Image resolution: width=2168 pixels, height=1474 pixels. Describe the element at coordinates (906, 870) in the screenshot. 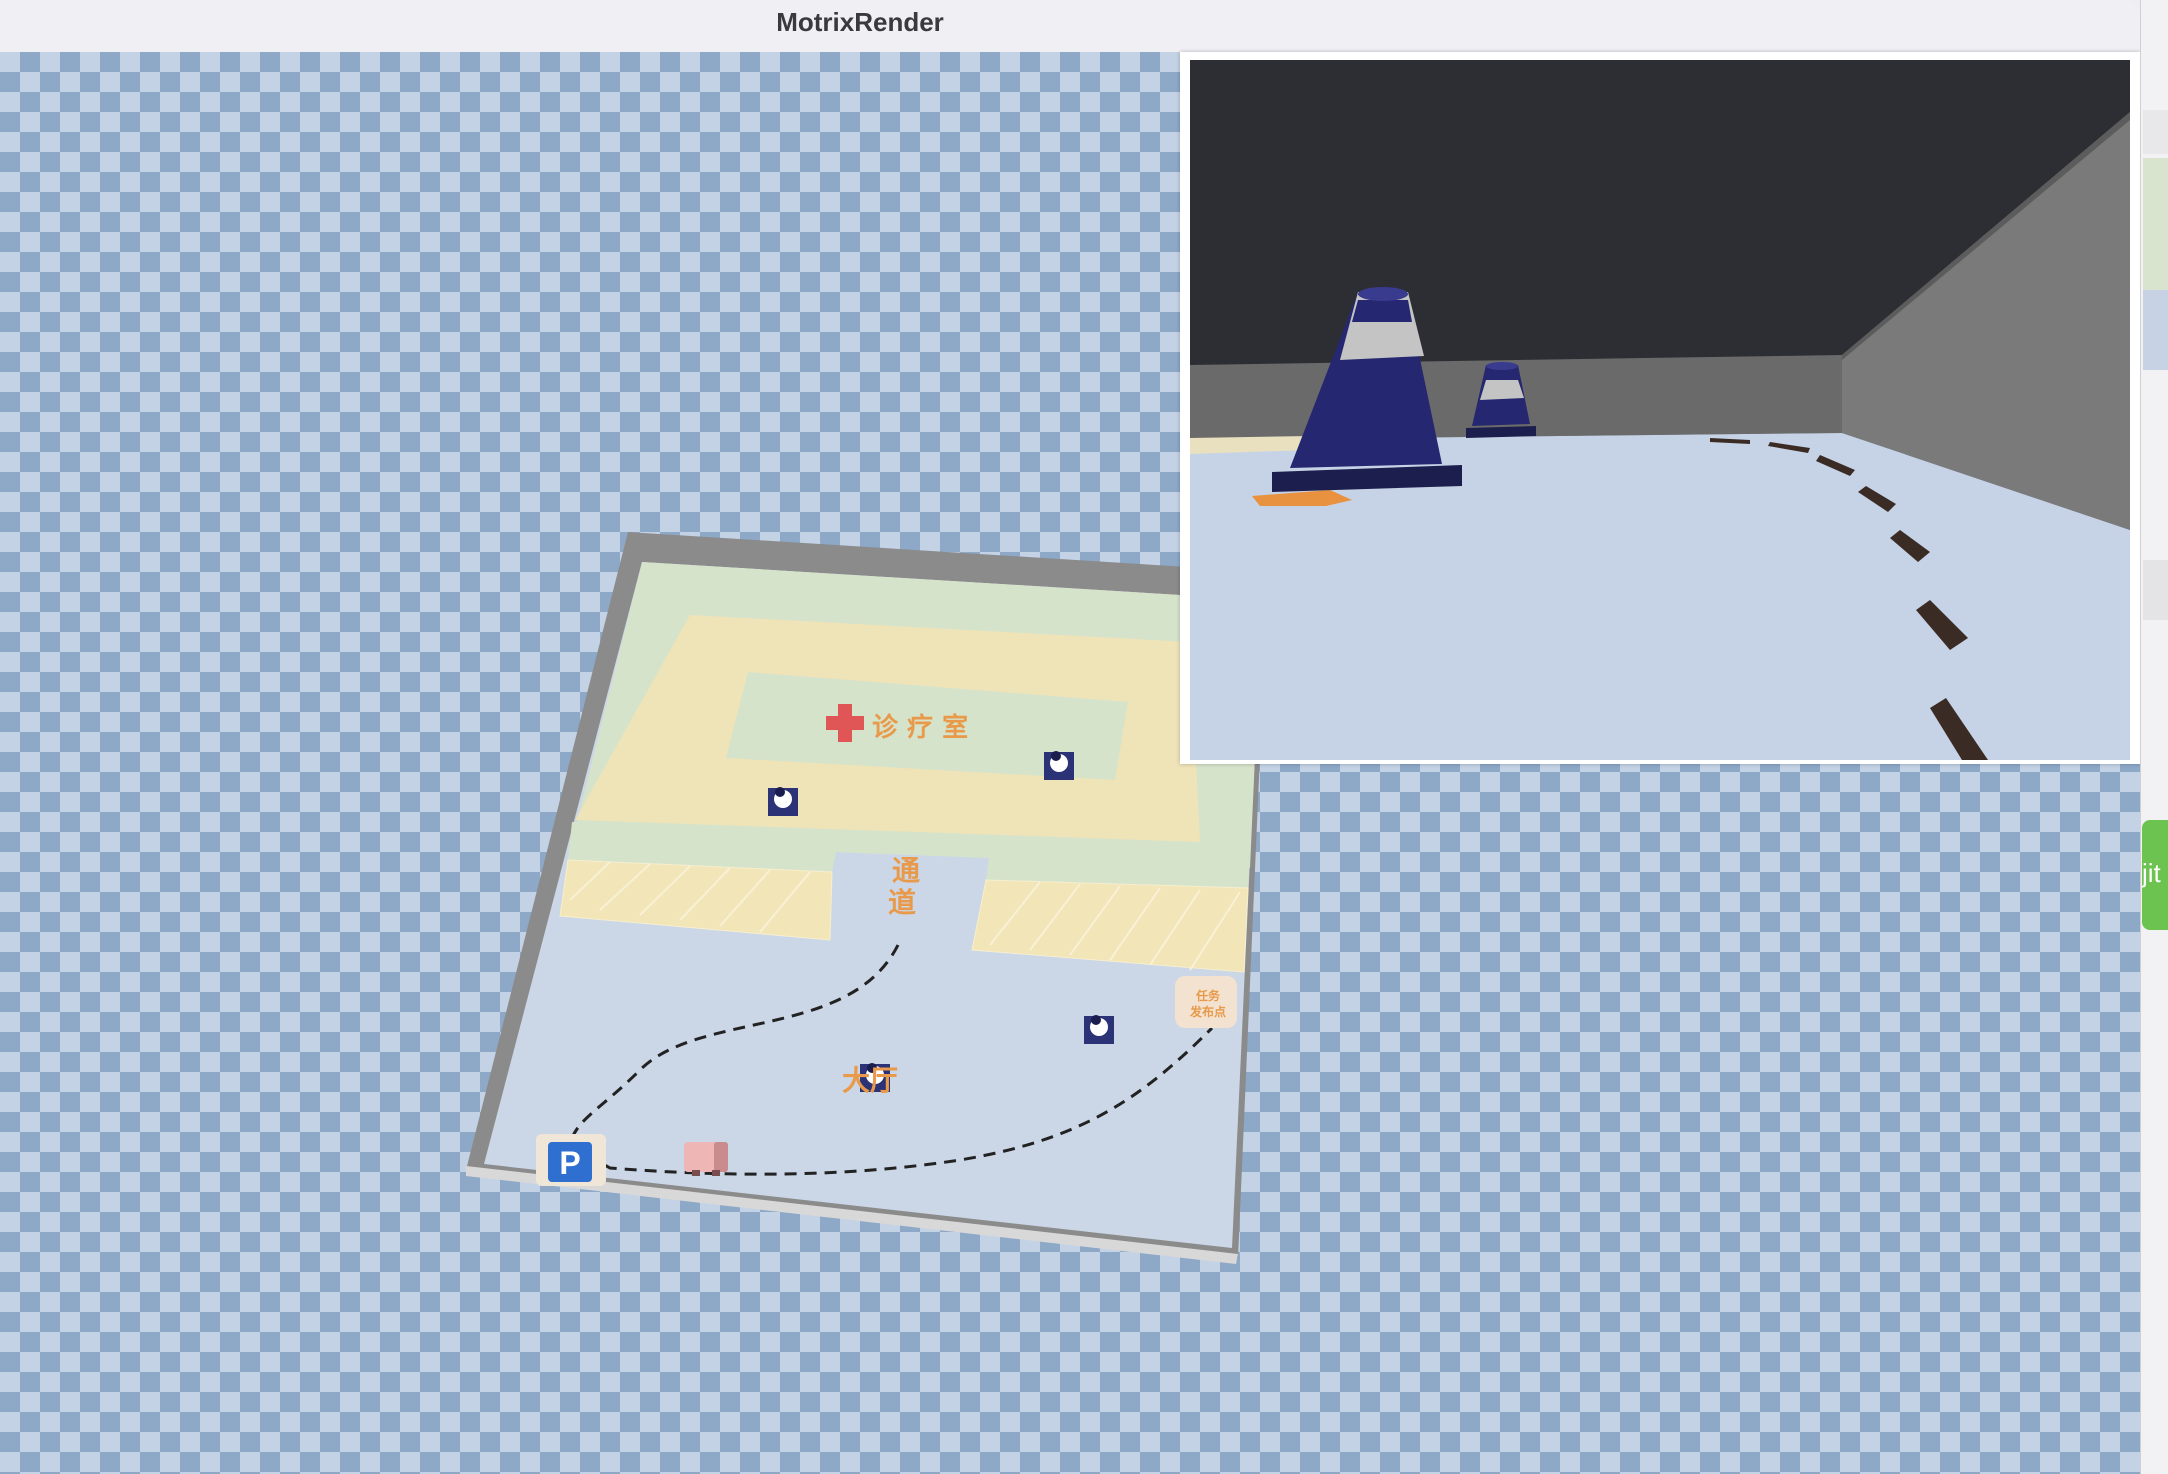

I see `corridor-label-top: 通` at that location.